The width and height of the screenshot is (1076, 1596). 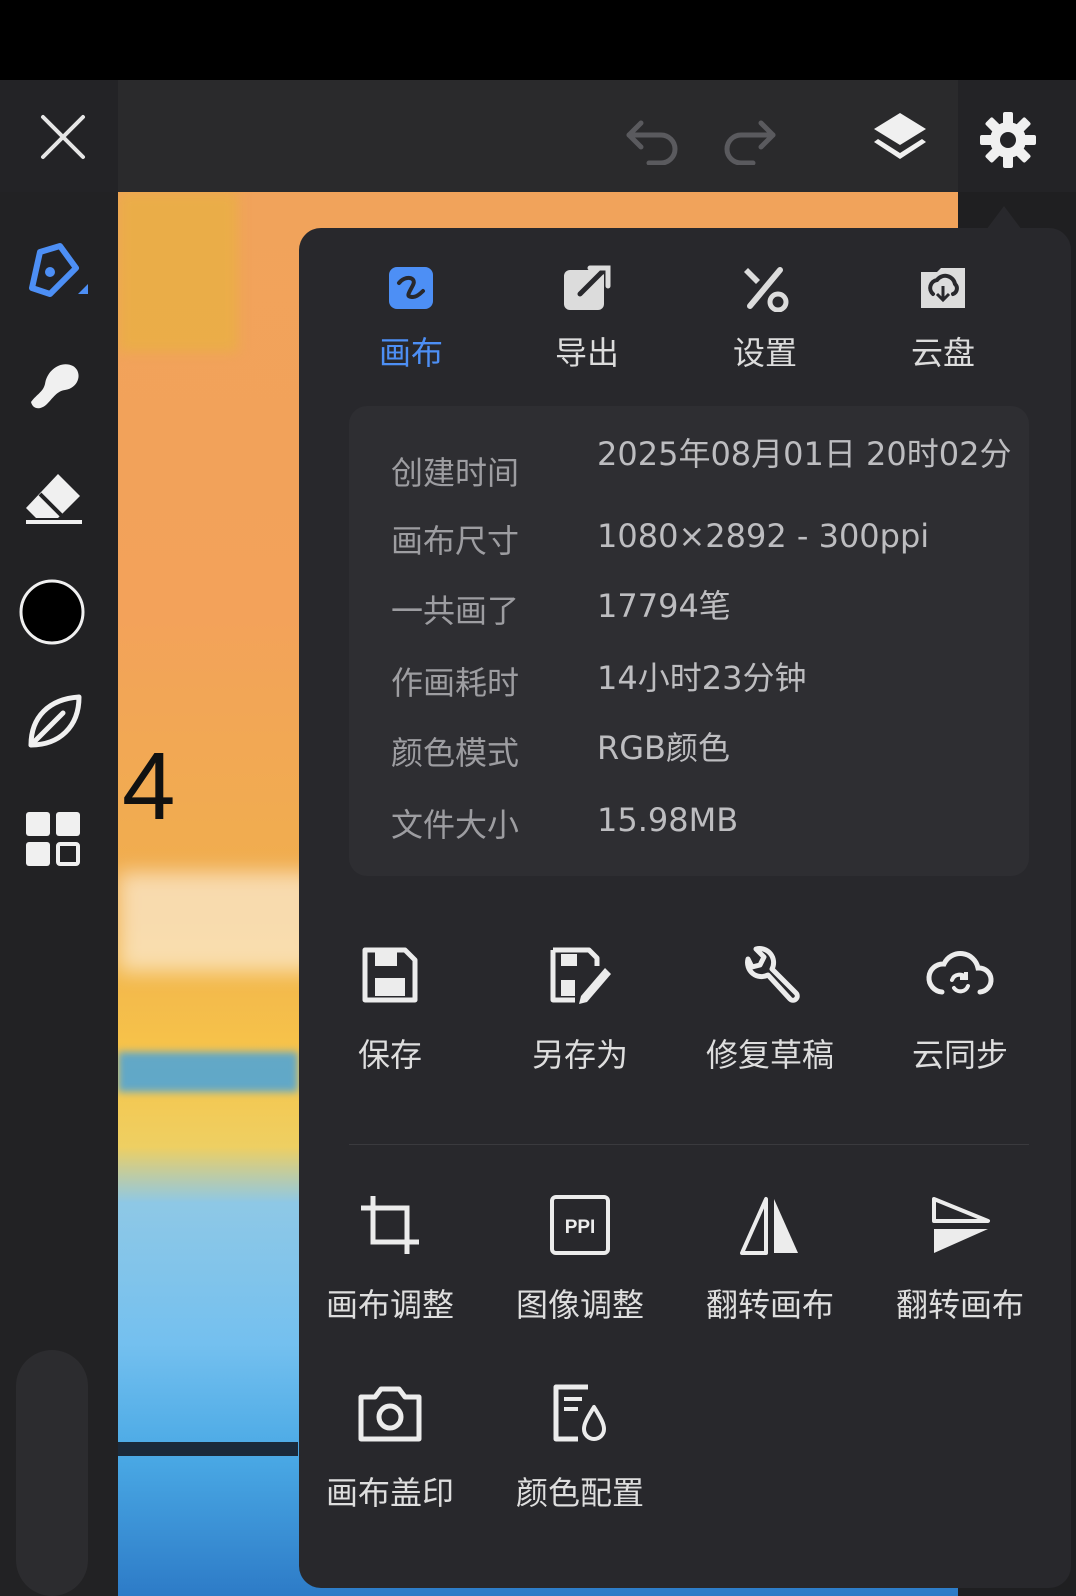 I want to click on flip-vertical-icon, so click(x=960, y=1225).